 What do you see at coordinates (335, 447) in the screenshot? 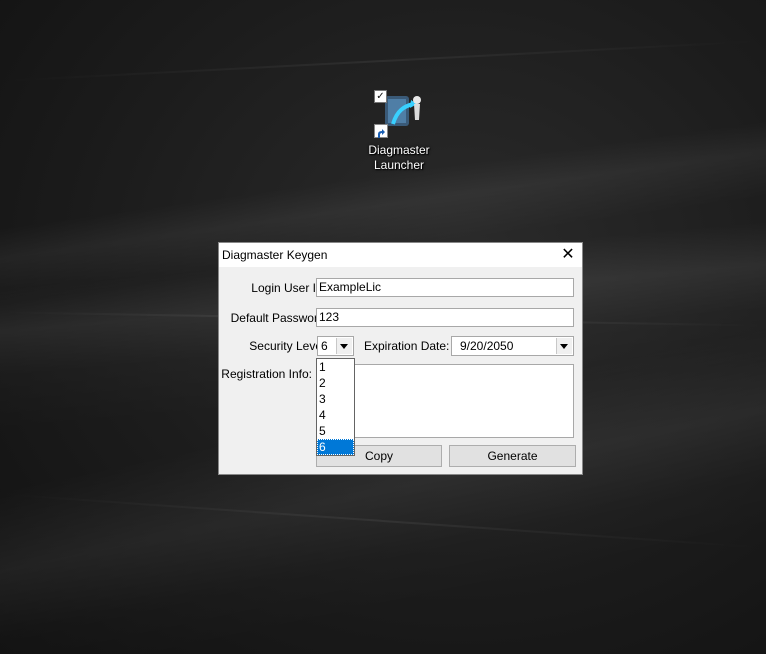
I see `dropdown-option-selected: 6` at bounding box center [335, 447].